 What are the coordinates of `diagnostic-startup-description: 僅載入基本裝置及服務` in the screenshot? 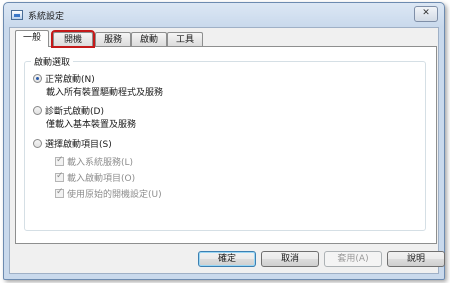 It's located at (91, 125).